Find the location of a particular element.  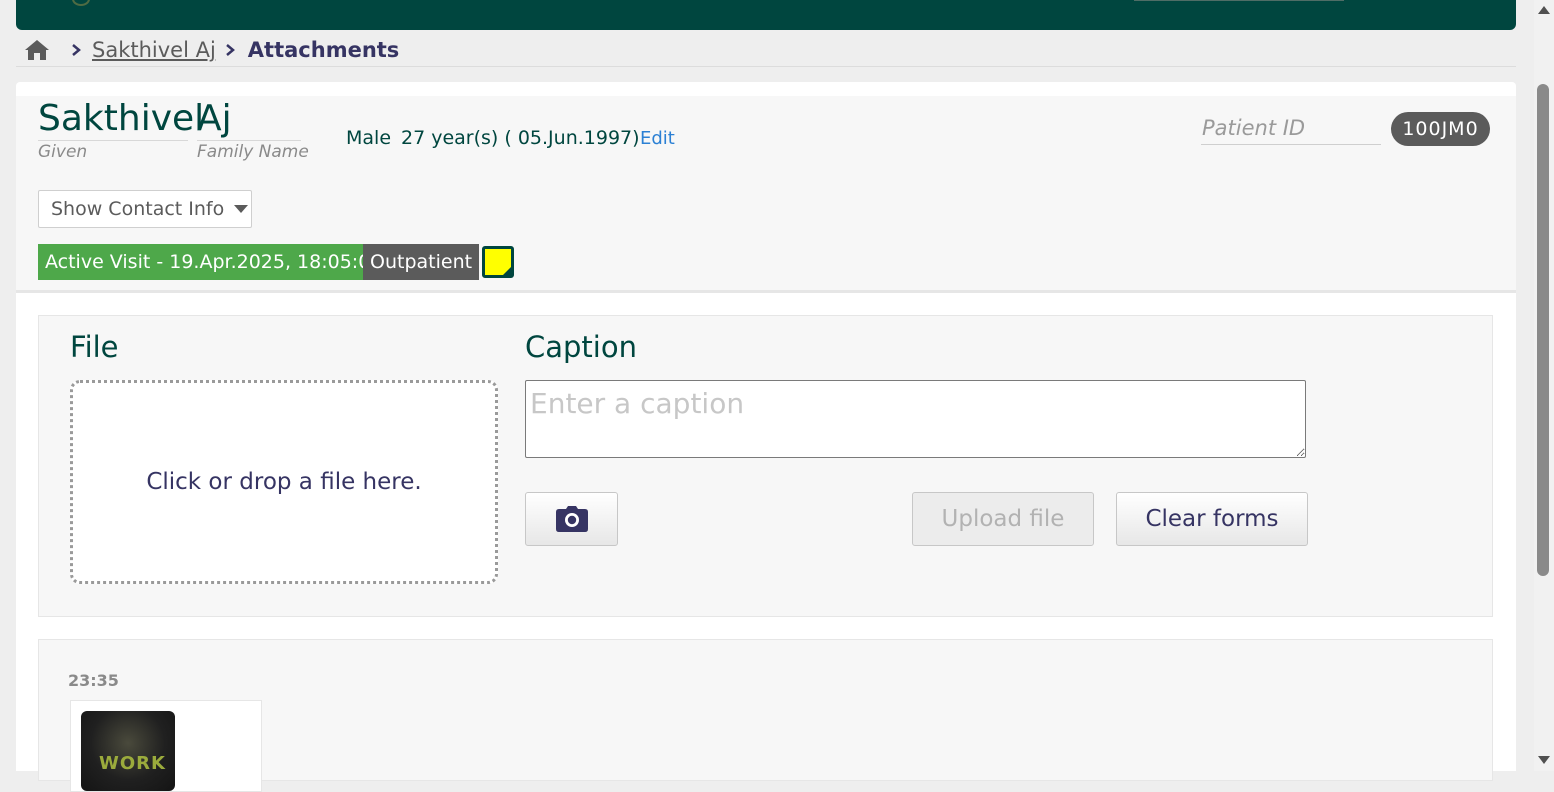

patient-family-name: Aj is located at coordinates (214, 118).